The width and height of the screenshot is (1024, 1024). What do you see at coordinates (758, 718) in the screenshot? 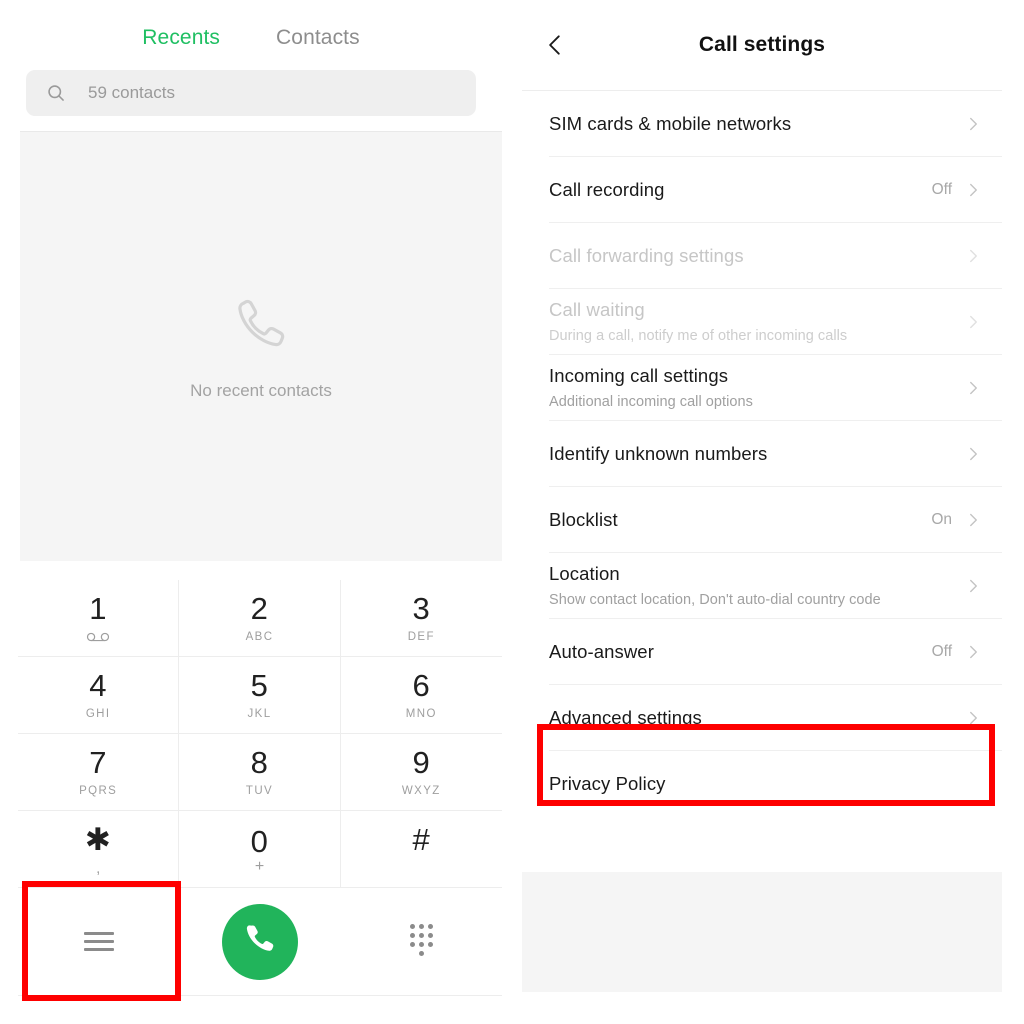
I see `setting-texts: Advanced settings` at bounding box center [758, 718].